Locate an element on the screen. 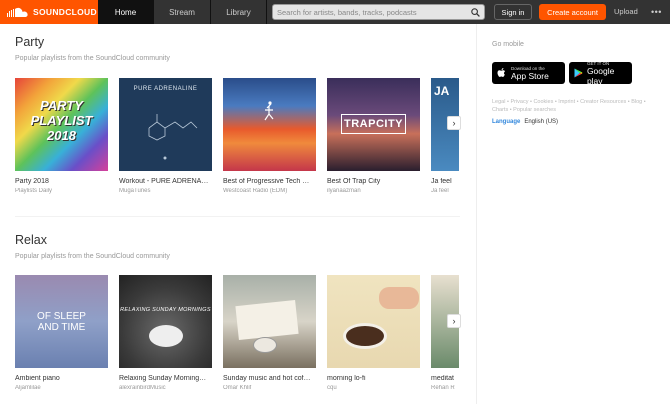 This screenshot has width=670, height=404. playlist-user: Westcoast Radio (EDM) is located at coordinates (269, 191).